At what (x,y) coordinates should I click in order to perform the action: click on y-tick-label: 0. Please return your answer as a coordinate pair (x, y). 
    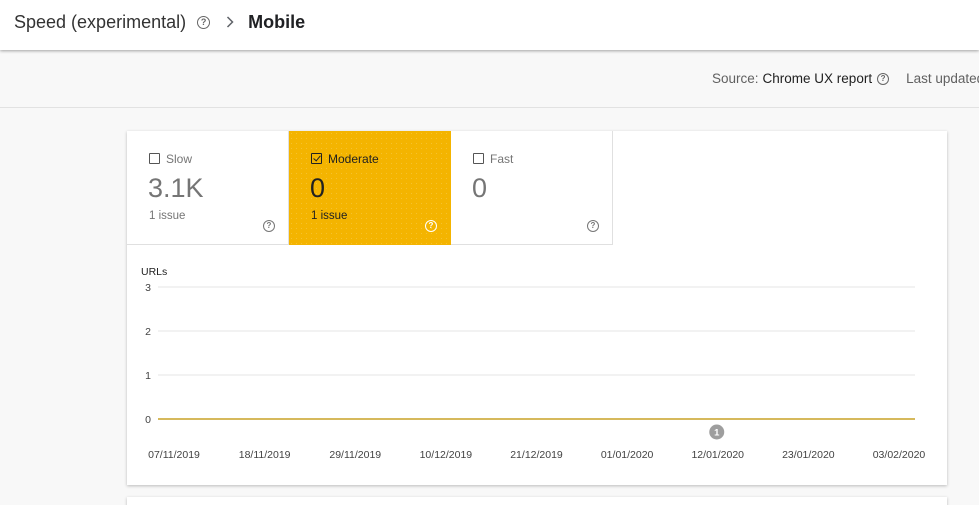
    Looking at the image, I should click on (148, 420).